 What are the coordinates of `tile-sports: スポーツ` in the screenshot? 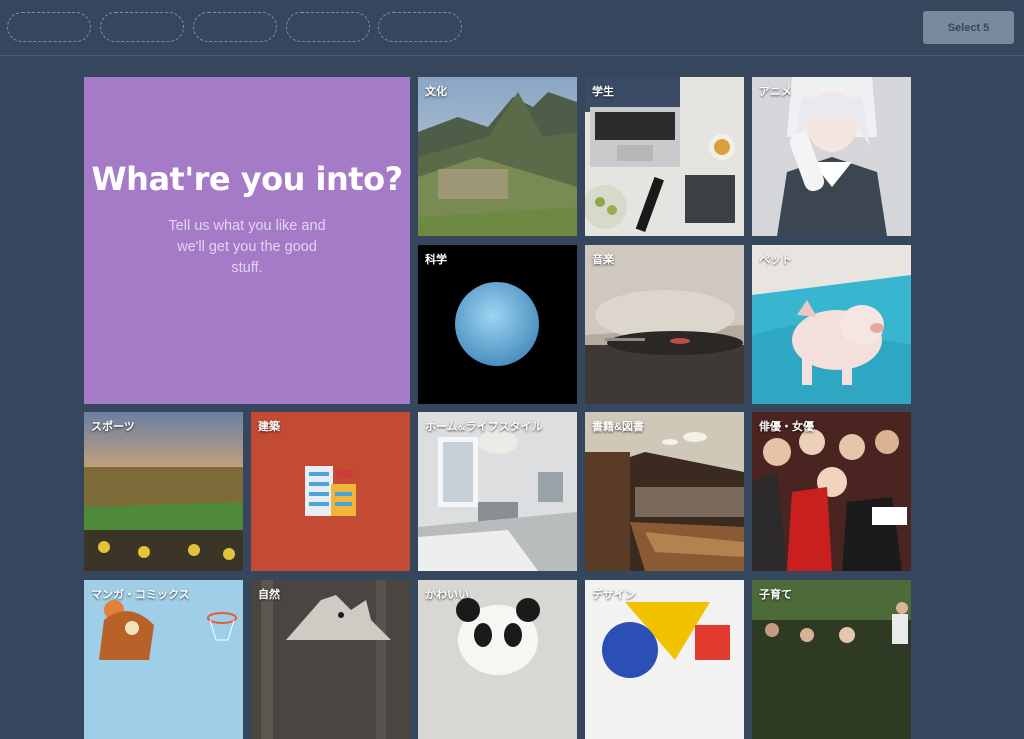 It's located at (163, 491).